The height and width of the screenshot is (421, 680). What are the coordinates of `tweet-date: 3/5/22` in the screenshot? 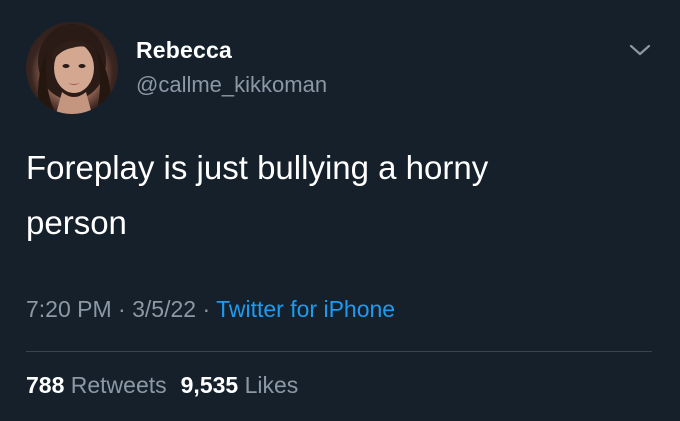 It's located at (164, 309).